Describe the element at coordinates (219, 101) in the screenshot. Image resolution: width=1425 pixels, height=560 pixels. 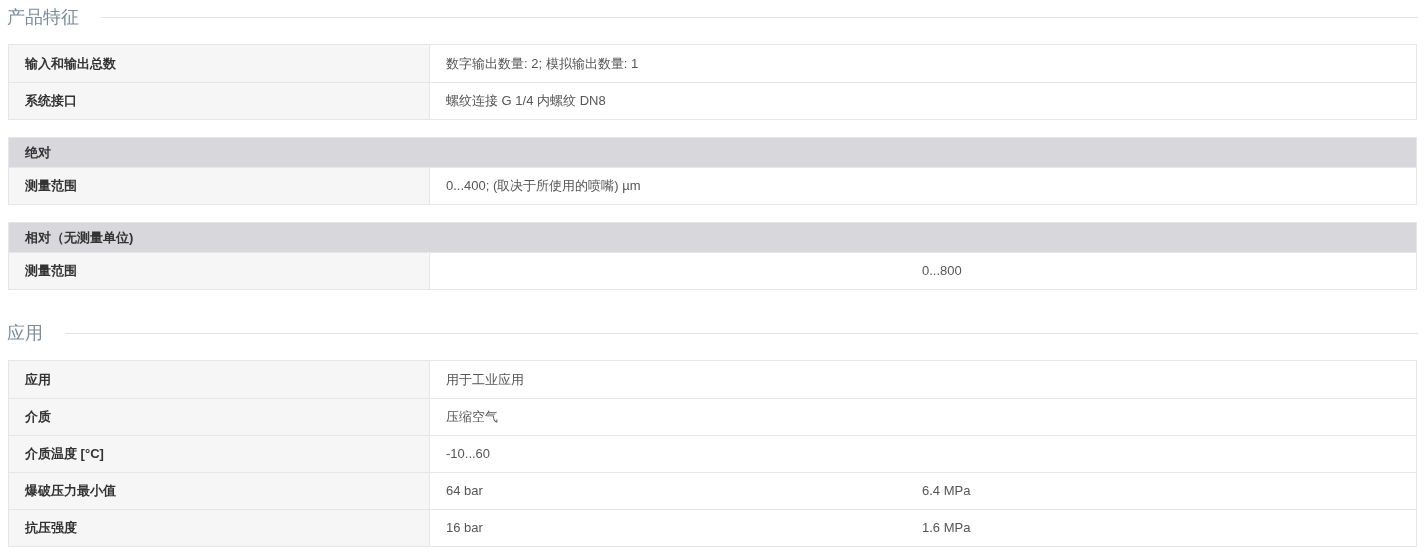
I see `label-cell: 系统接口` at that location.